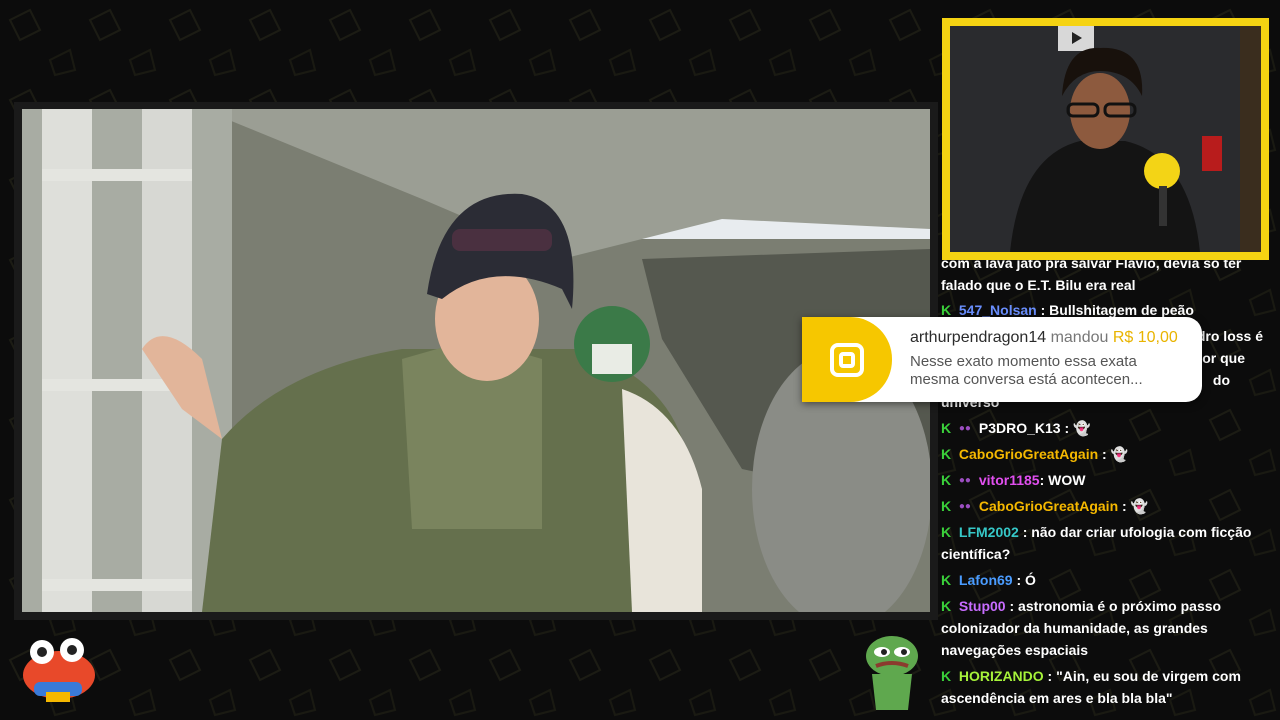 This screenshot has width=1280, height=720. What do you see at coordinates (1106, 480) in the screenshot?
I see `chat-message: K ●● vitor1185: WOW` at bounding box center [1106, 480].